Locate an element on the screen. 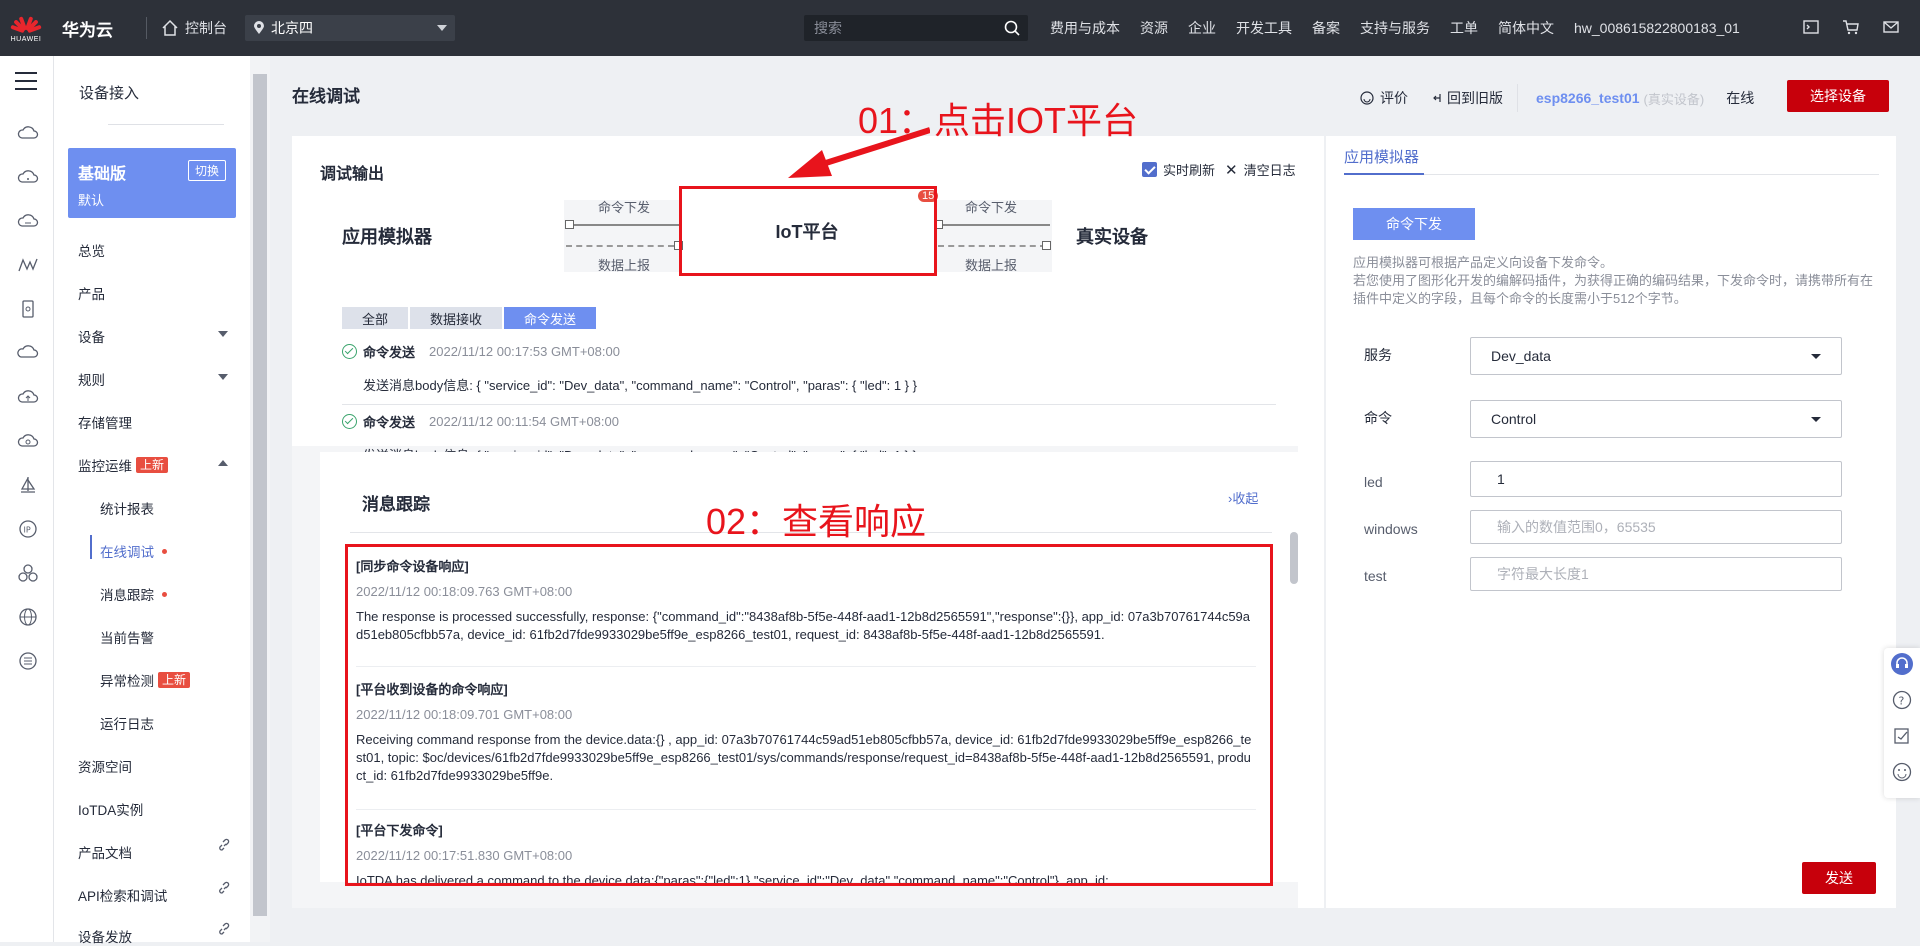  terminal-icon is located at coordinates (1811, 27).